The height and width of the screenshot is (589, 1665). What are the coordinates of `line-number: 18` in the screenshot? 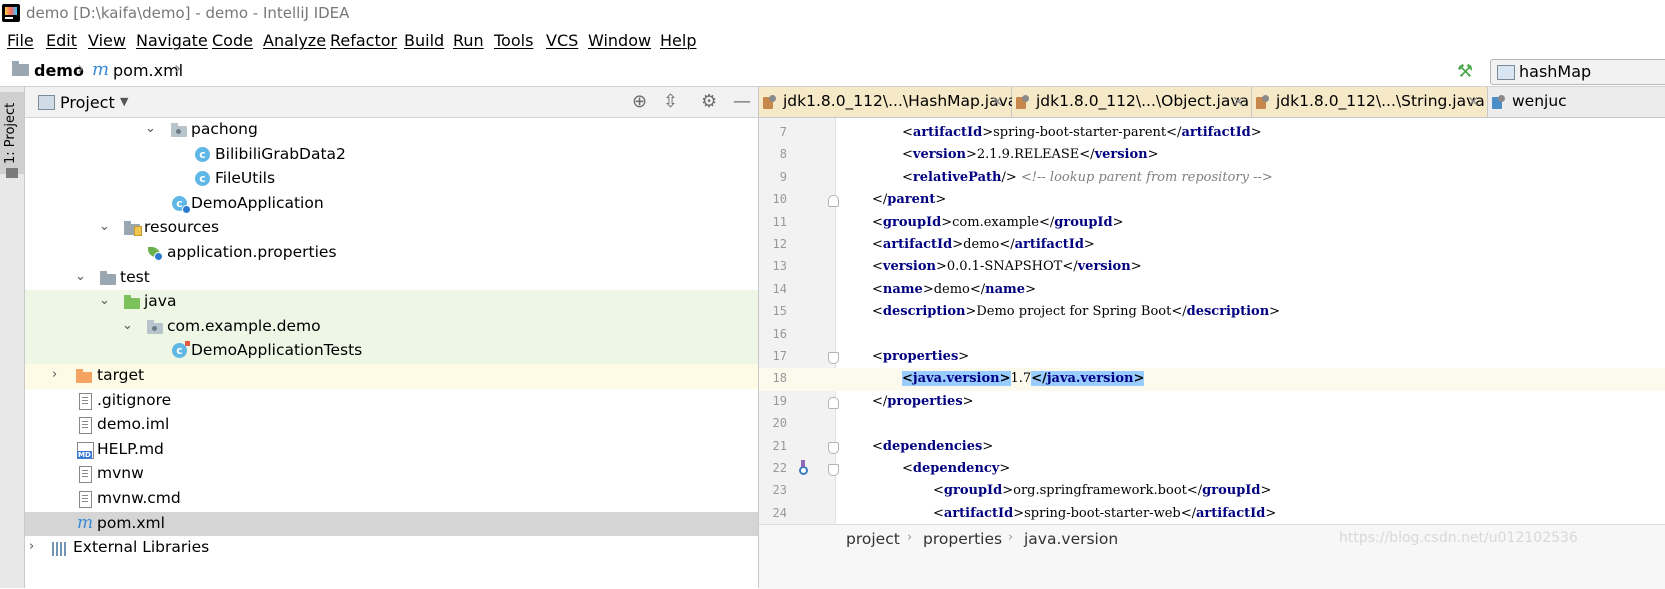 It's located at (779, 378).